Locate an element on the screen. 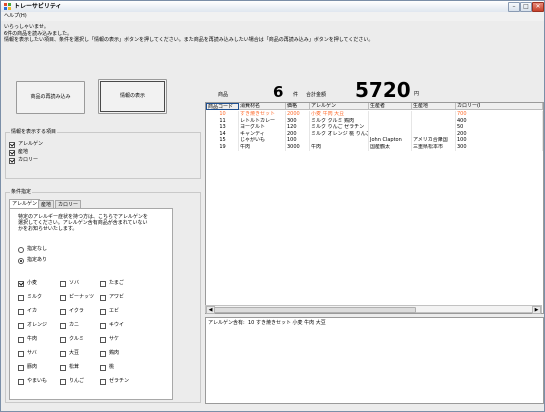  table-row: 19 牛肉 3000 牛肉 国産鶴太 三重県松本市 300 is located at coordinates (374, 147).